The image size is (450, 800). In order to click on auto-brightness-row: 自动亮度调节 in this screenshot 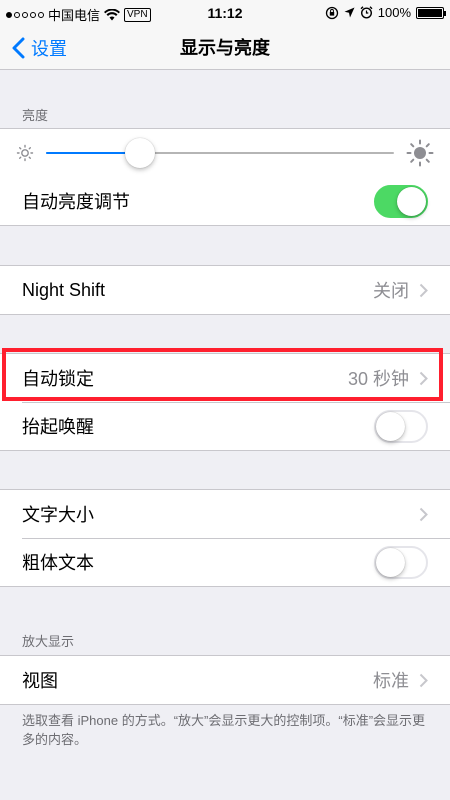, I will do `click(225, 201)`.